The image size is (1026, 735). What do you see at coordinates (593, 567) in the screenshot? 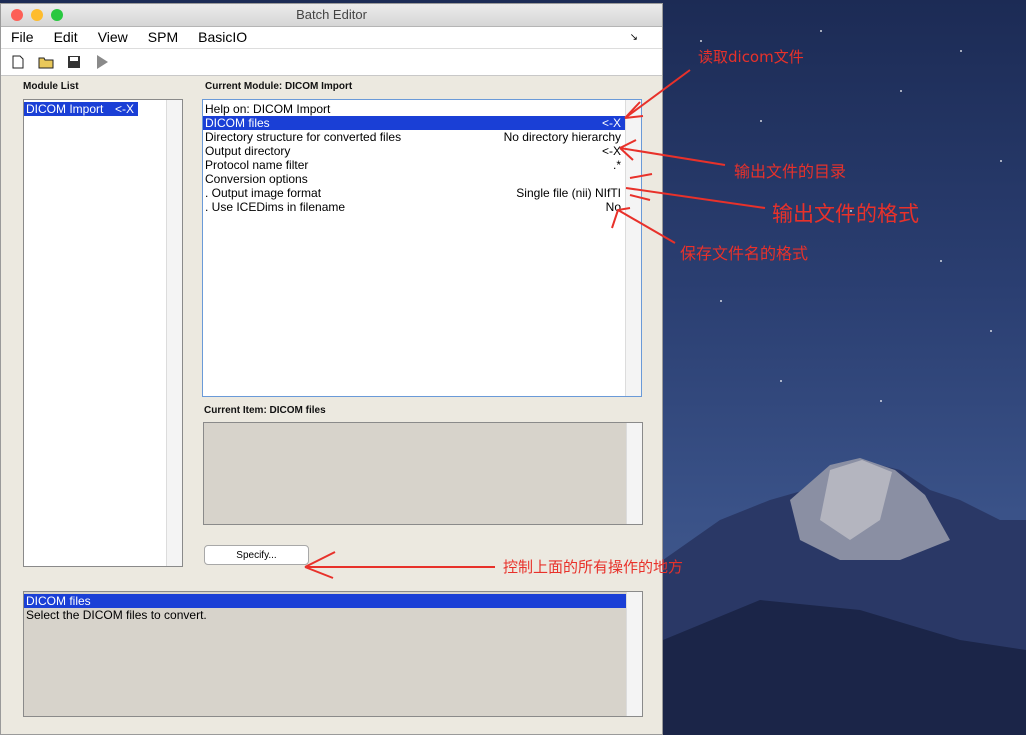
I see `annotation-control-all: 控制上面的所有操作的地方` at bounding box center [593, 567].